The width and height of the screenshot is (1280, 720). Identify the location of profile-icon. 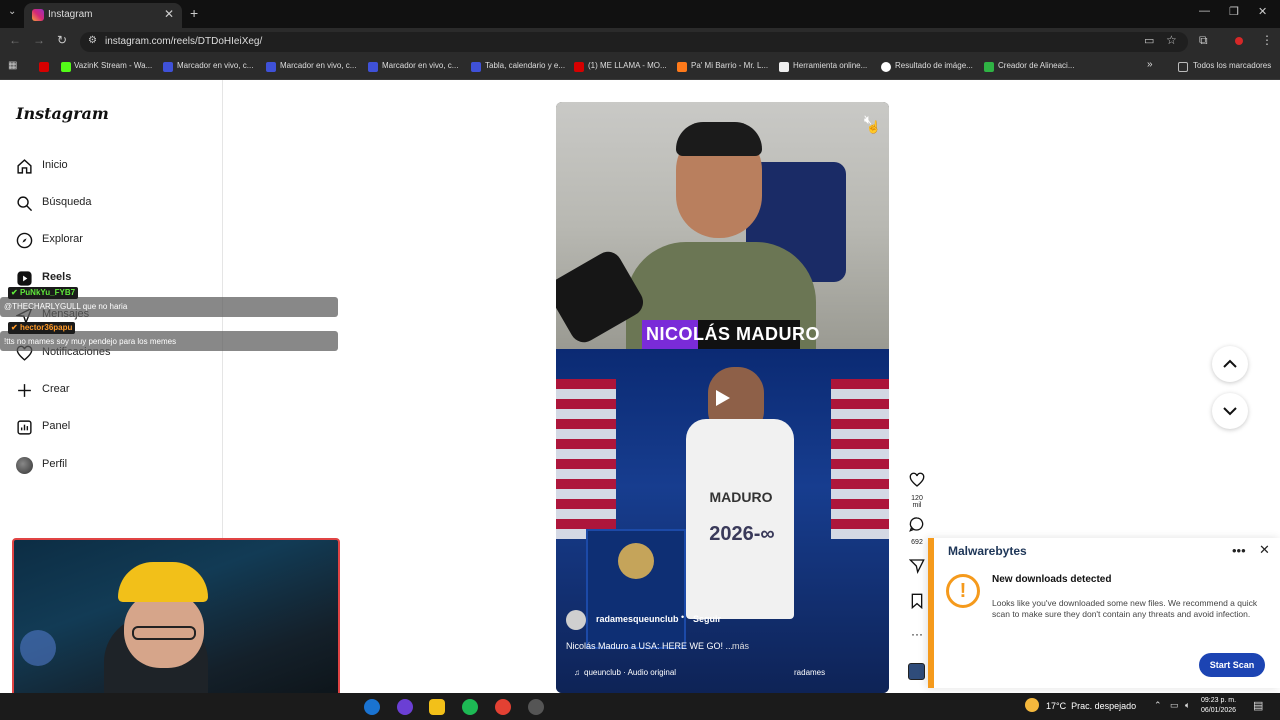
(1239, 41).